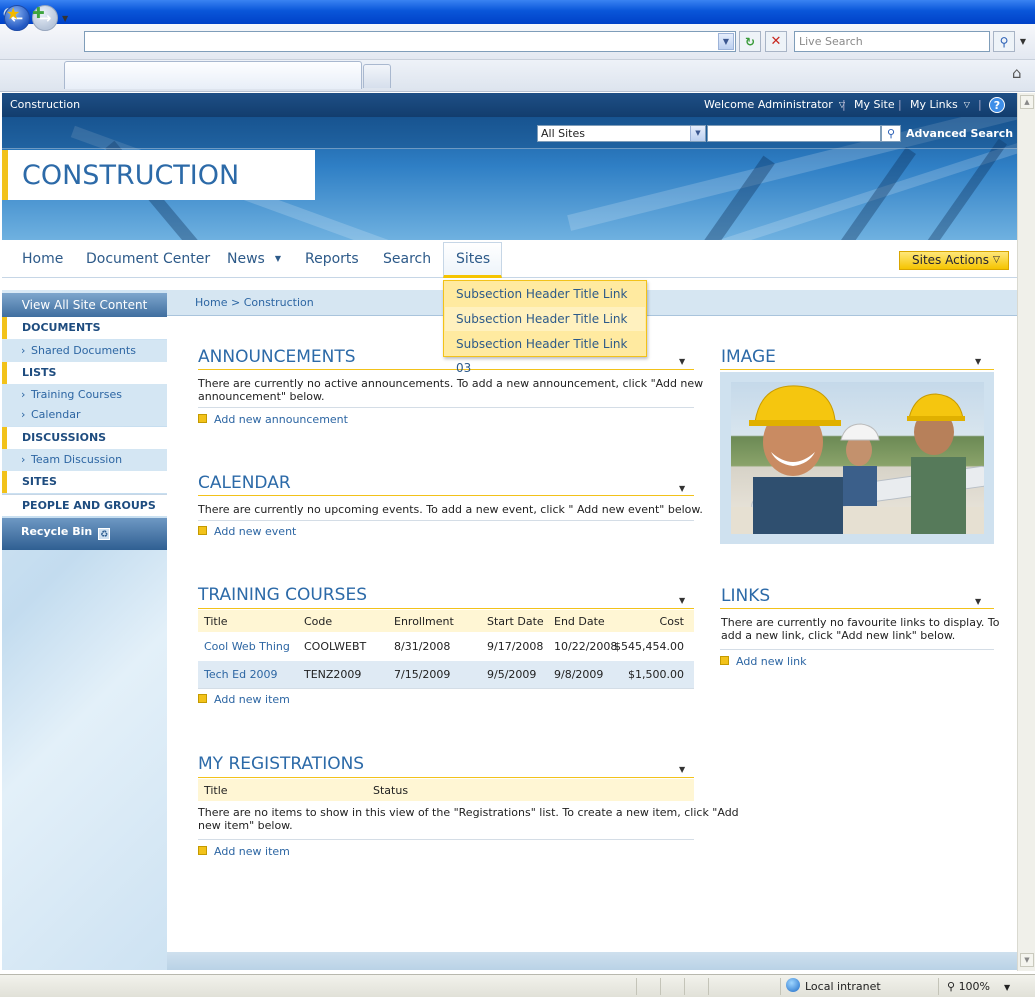 The width and height of the screenshot is (1035, 997). Describe the element at coordinates (84, 373) in the screenshot. I see `quick-launch-lists: LISTS` at that location.